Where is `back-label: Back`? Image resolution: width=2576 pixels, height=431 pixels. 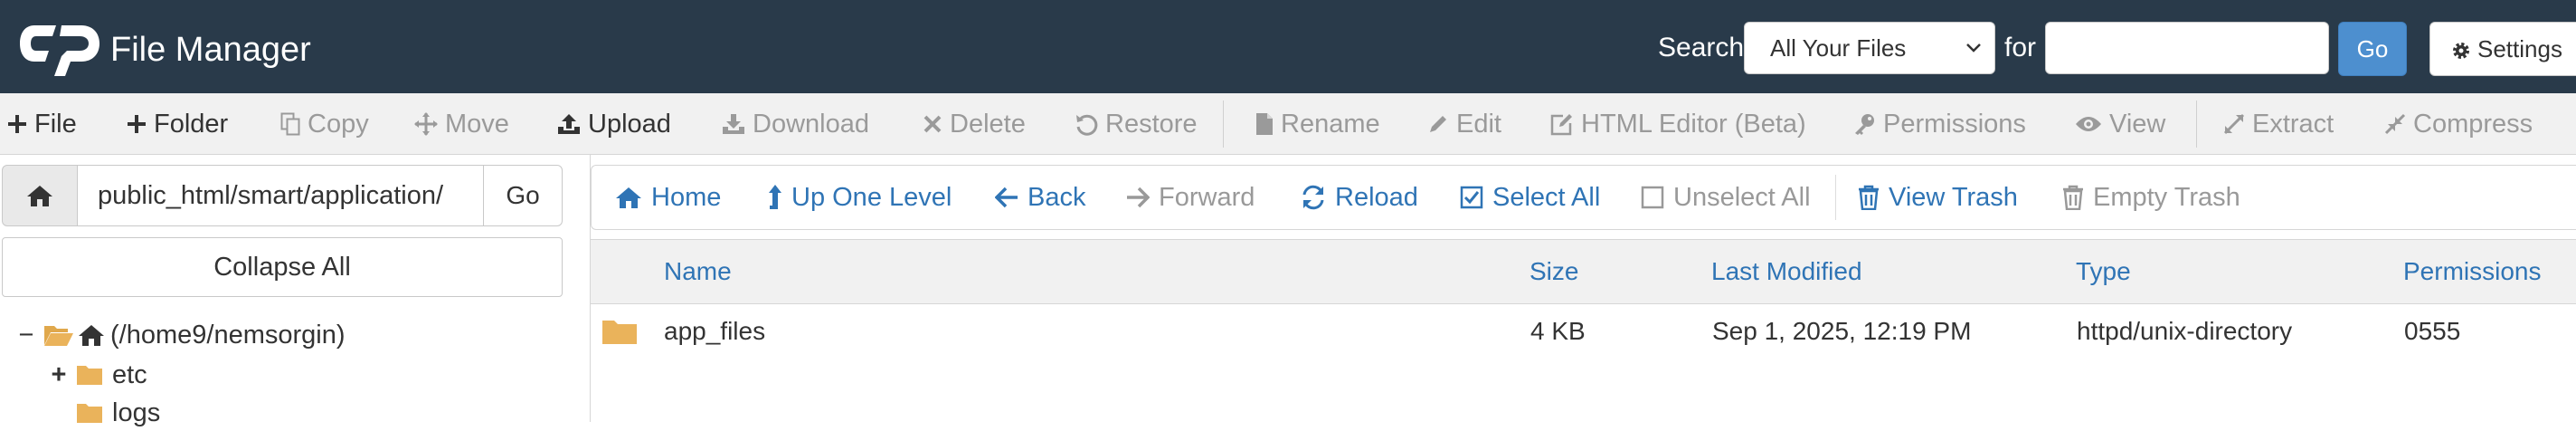
back-label: Back is located at coordinates (1057, 197).